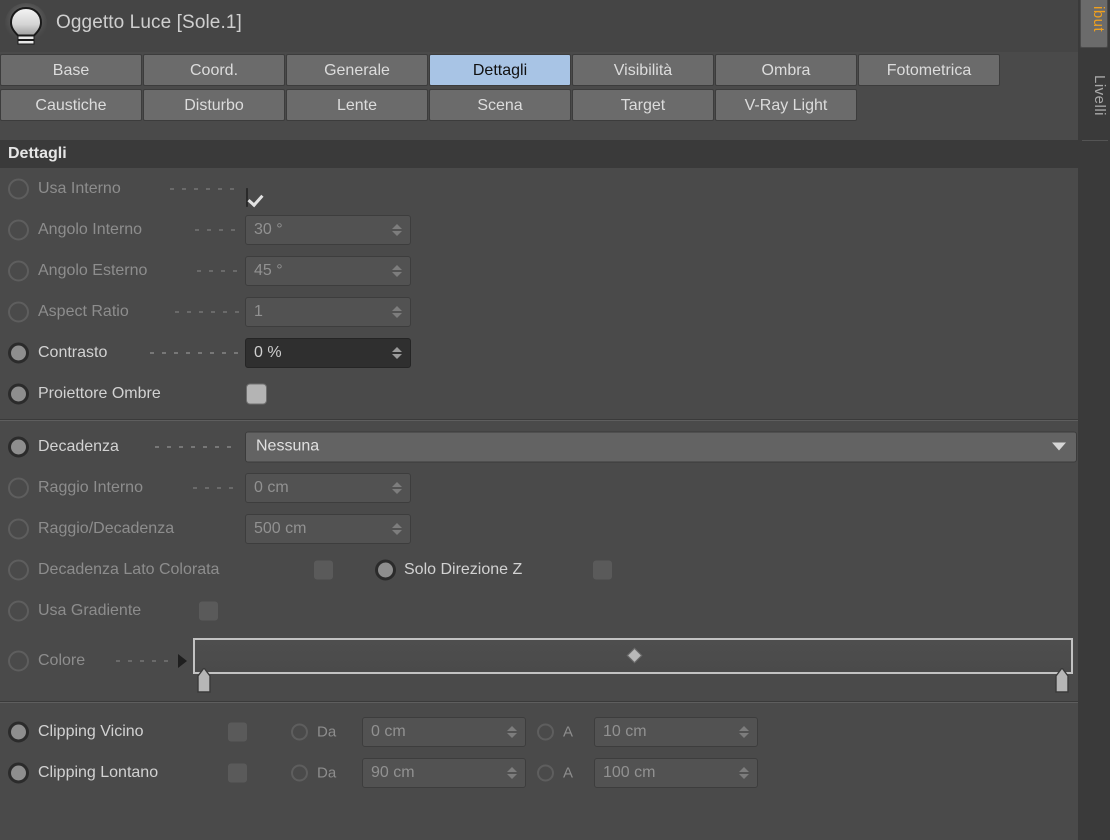  Describe the element at coordinates (73, 352) in the screenshot. I see `label-contrasto: Contrasto` at that location.